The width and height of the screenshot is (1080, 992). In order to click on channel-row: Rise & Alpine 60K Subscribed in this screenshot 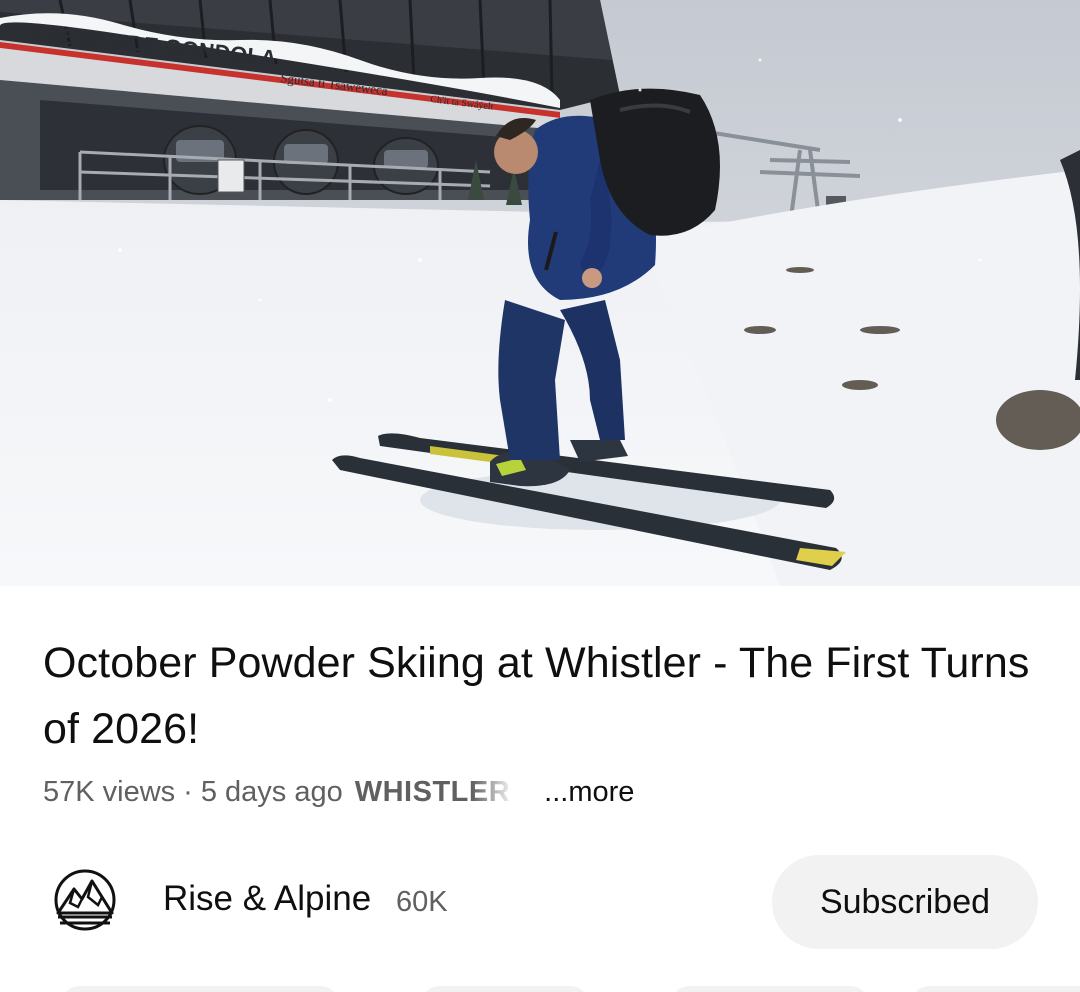, I will do `click(540, 902)`.